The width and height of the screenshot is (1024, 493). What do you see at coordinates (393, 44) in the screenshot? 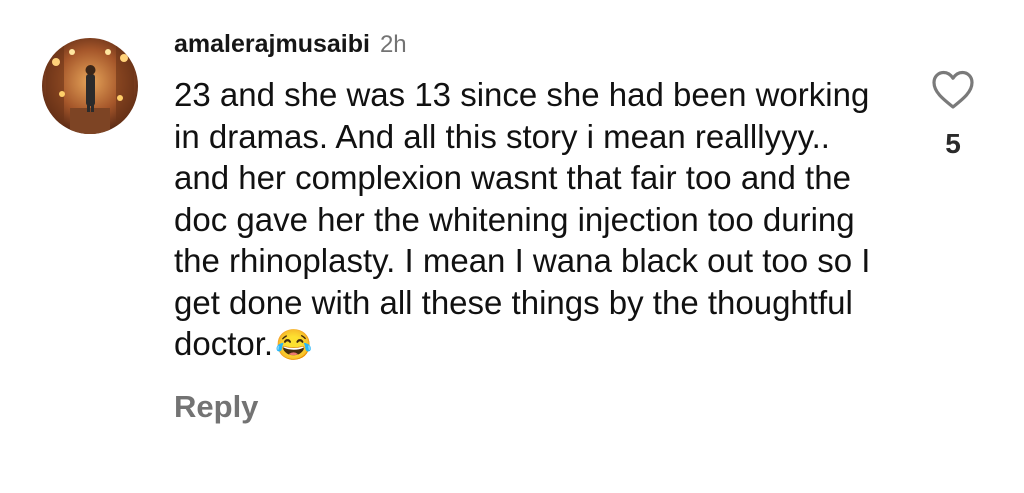
I see `timestamp: 2h` at bounding box center [393, 44].